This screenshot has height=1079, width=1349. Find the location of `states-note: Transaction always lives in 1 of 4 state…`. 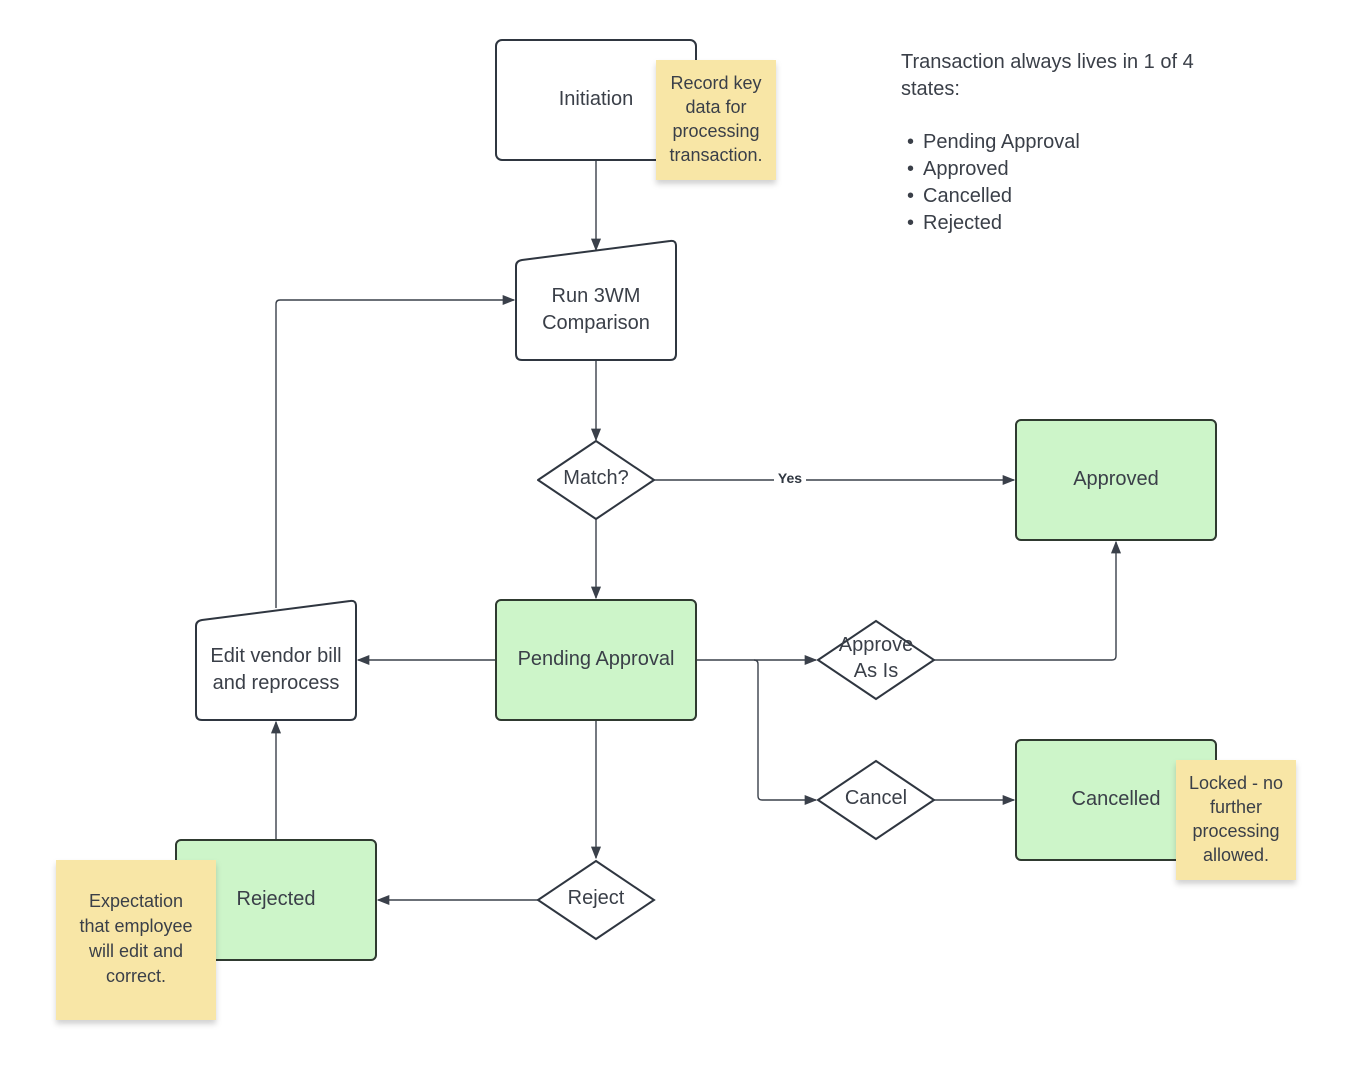

states-note: Transaction always lives in 1 of 4 state… is located at coordinates (1047, 142).